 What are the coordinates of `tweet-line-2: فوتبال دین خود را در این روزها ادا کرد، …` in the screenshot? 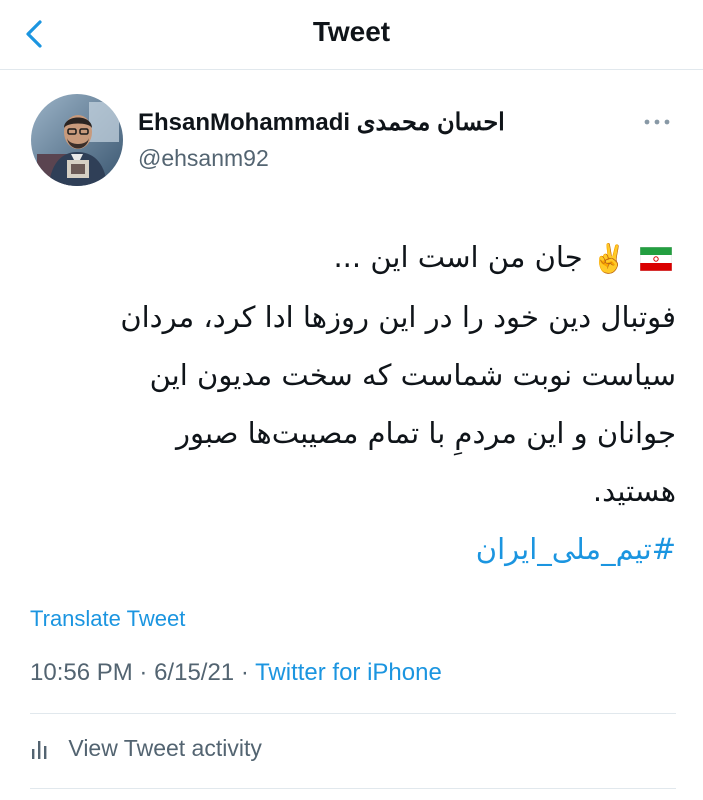 It's located at (398, 317).